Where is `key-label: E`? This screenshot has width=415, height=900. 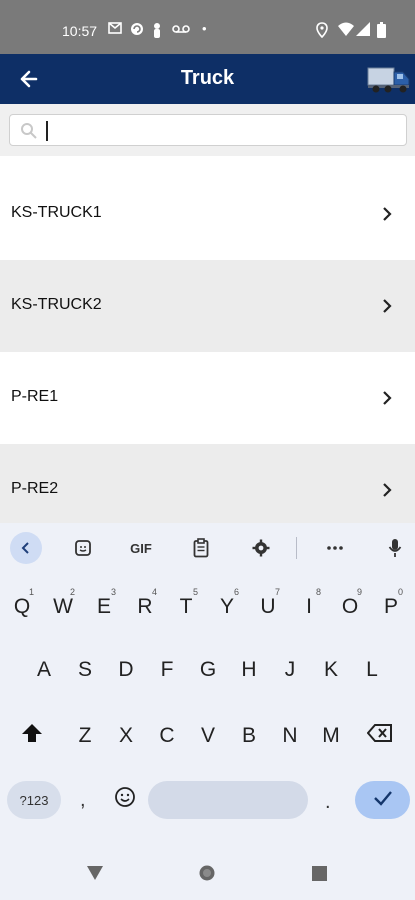
key-label: E is located at coordinates (103, 606).